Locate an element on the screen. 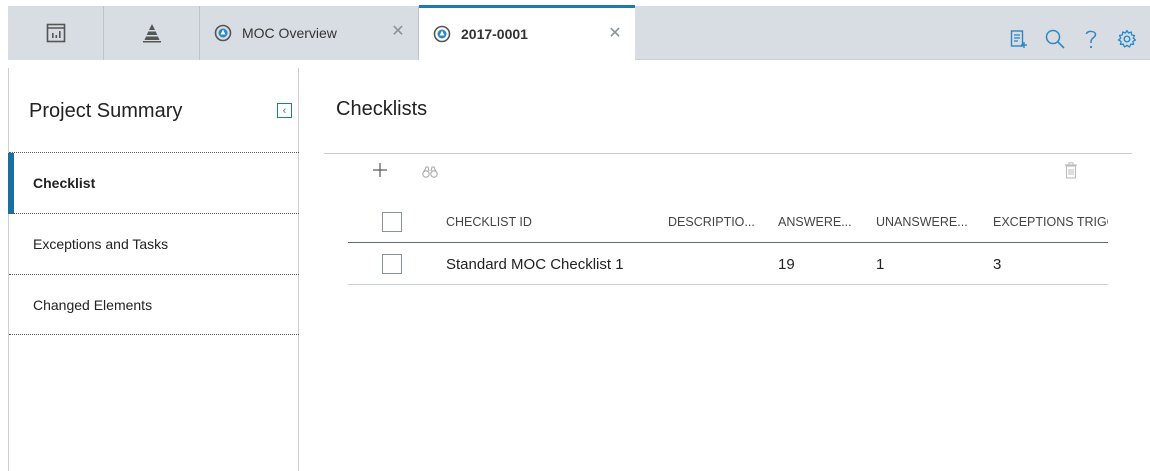 The height and width of the screenshot is (471, 1150). trash-icon is located at coordinates (1071, 173).